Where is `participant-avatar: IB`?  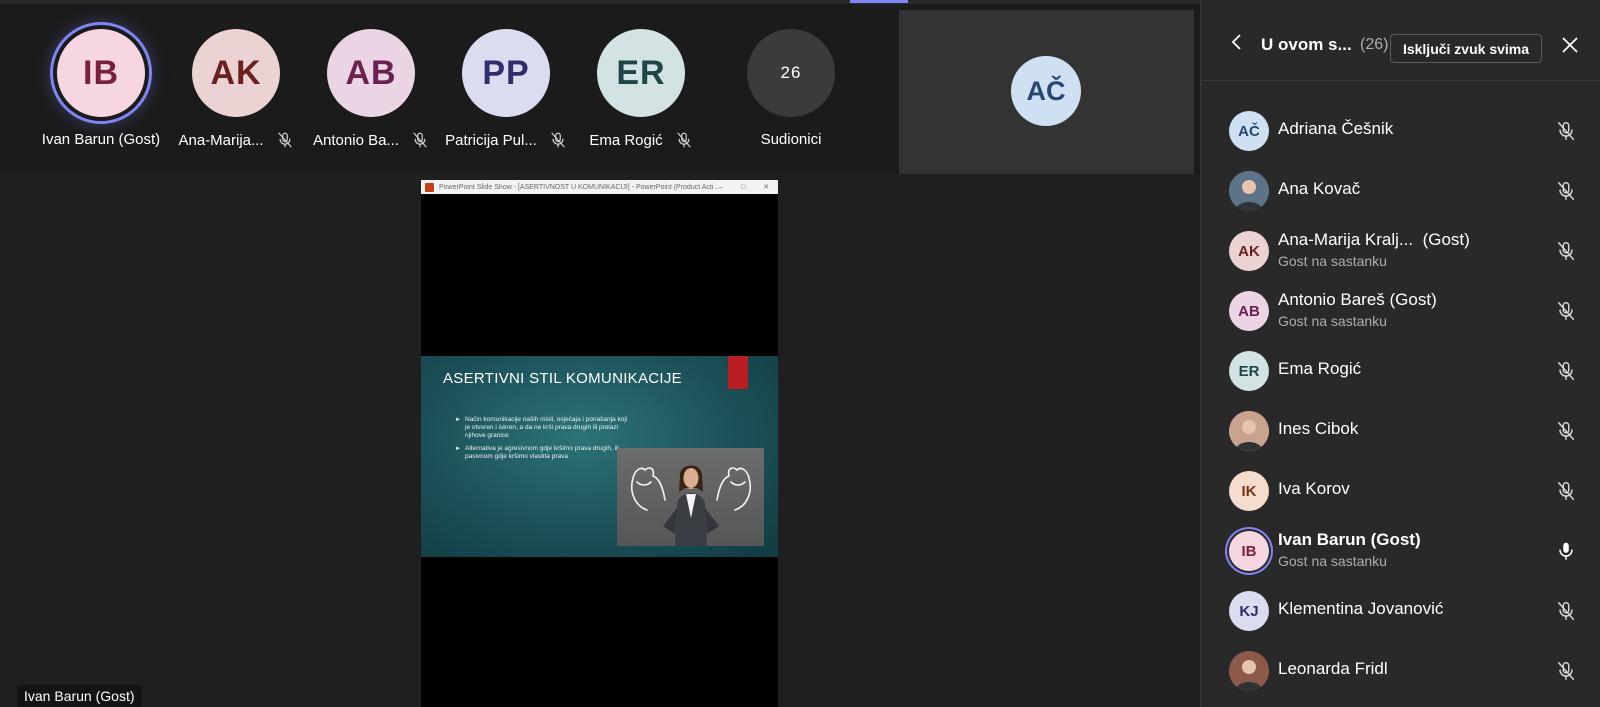 participant-avatar: IB is located at coordinates (1249, 551).